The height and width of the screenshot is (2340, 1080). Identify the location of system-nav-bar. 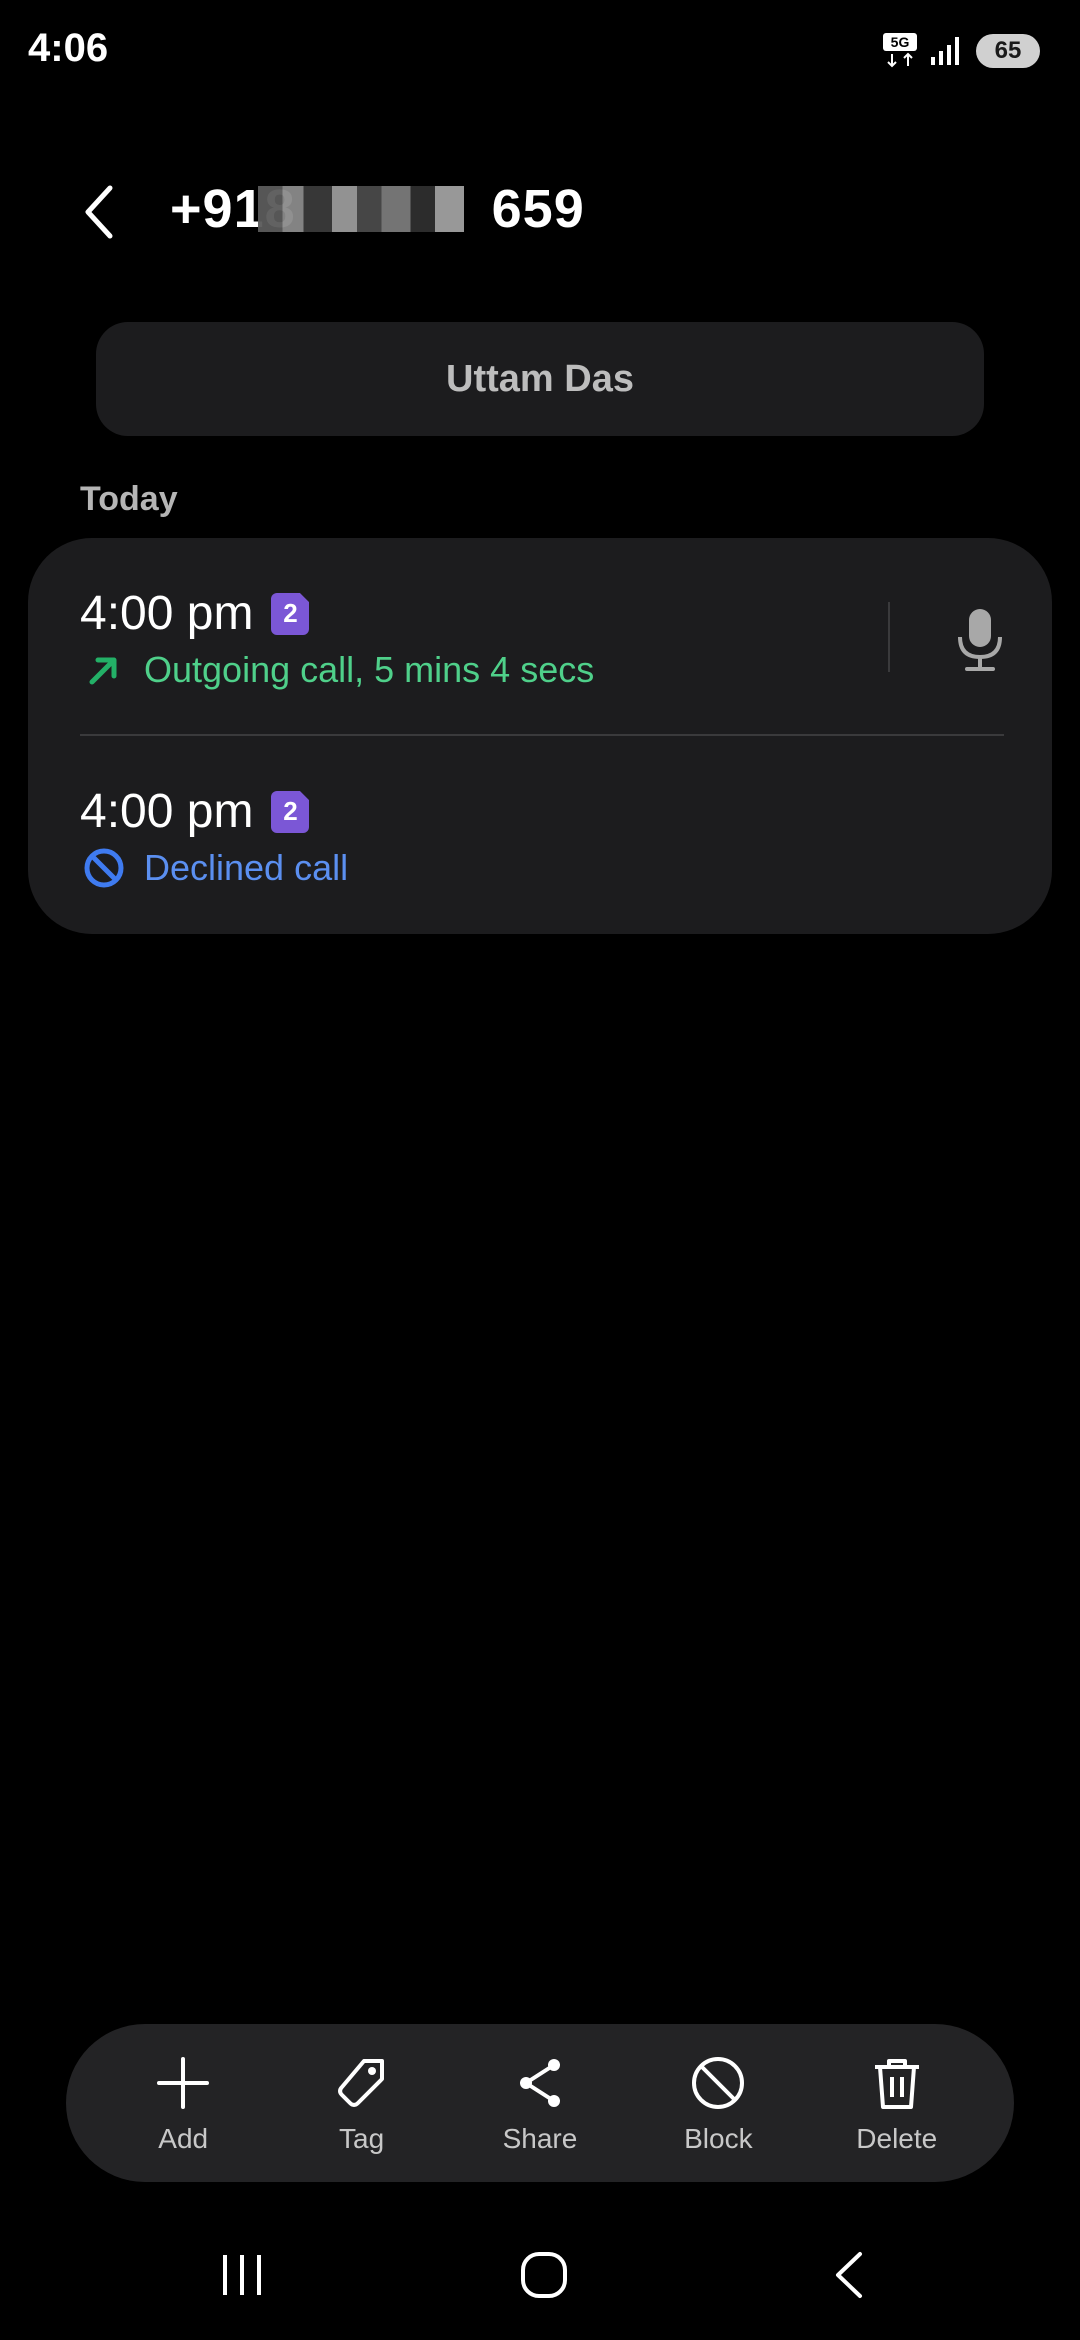
(540, 2275).